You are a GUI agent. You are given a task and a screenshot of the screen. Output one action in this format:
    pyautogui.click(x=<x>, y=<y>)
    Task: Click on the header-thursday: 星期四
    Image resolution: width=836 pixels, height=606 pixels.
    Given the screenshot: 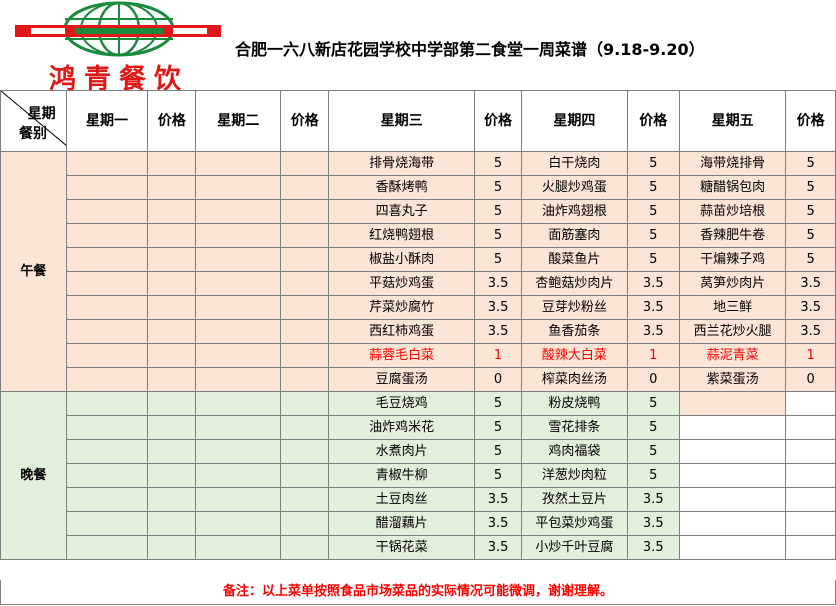 What is the action you would take?
    pyautogui.click(x=574, y=121)
    